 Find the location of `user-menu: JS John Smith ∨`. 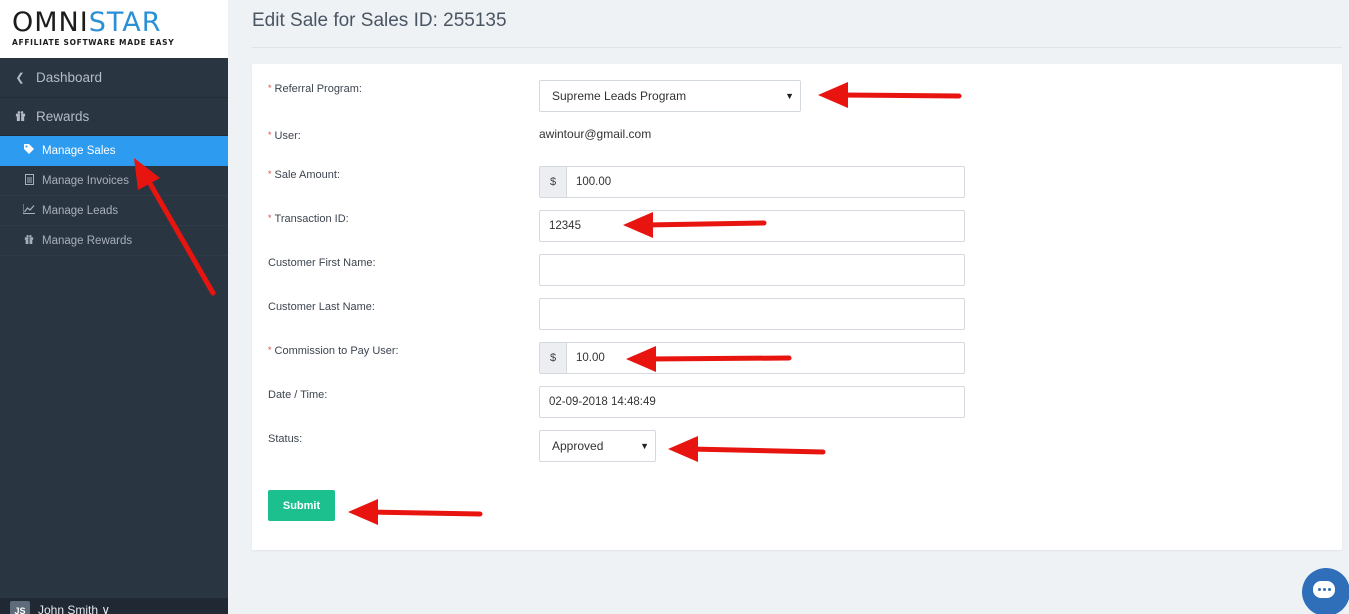

user-menu: JS John Smith ∨ is located at coordinates (114, 606).